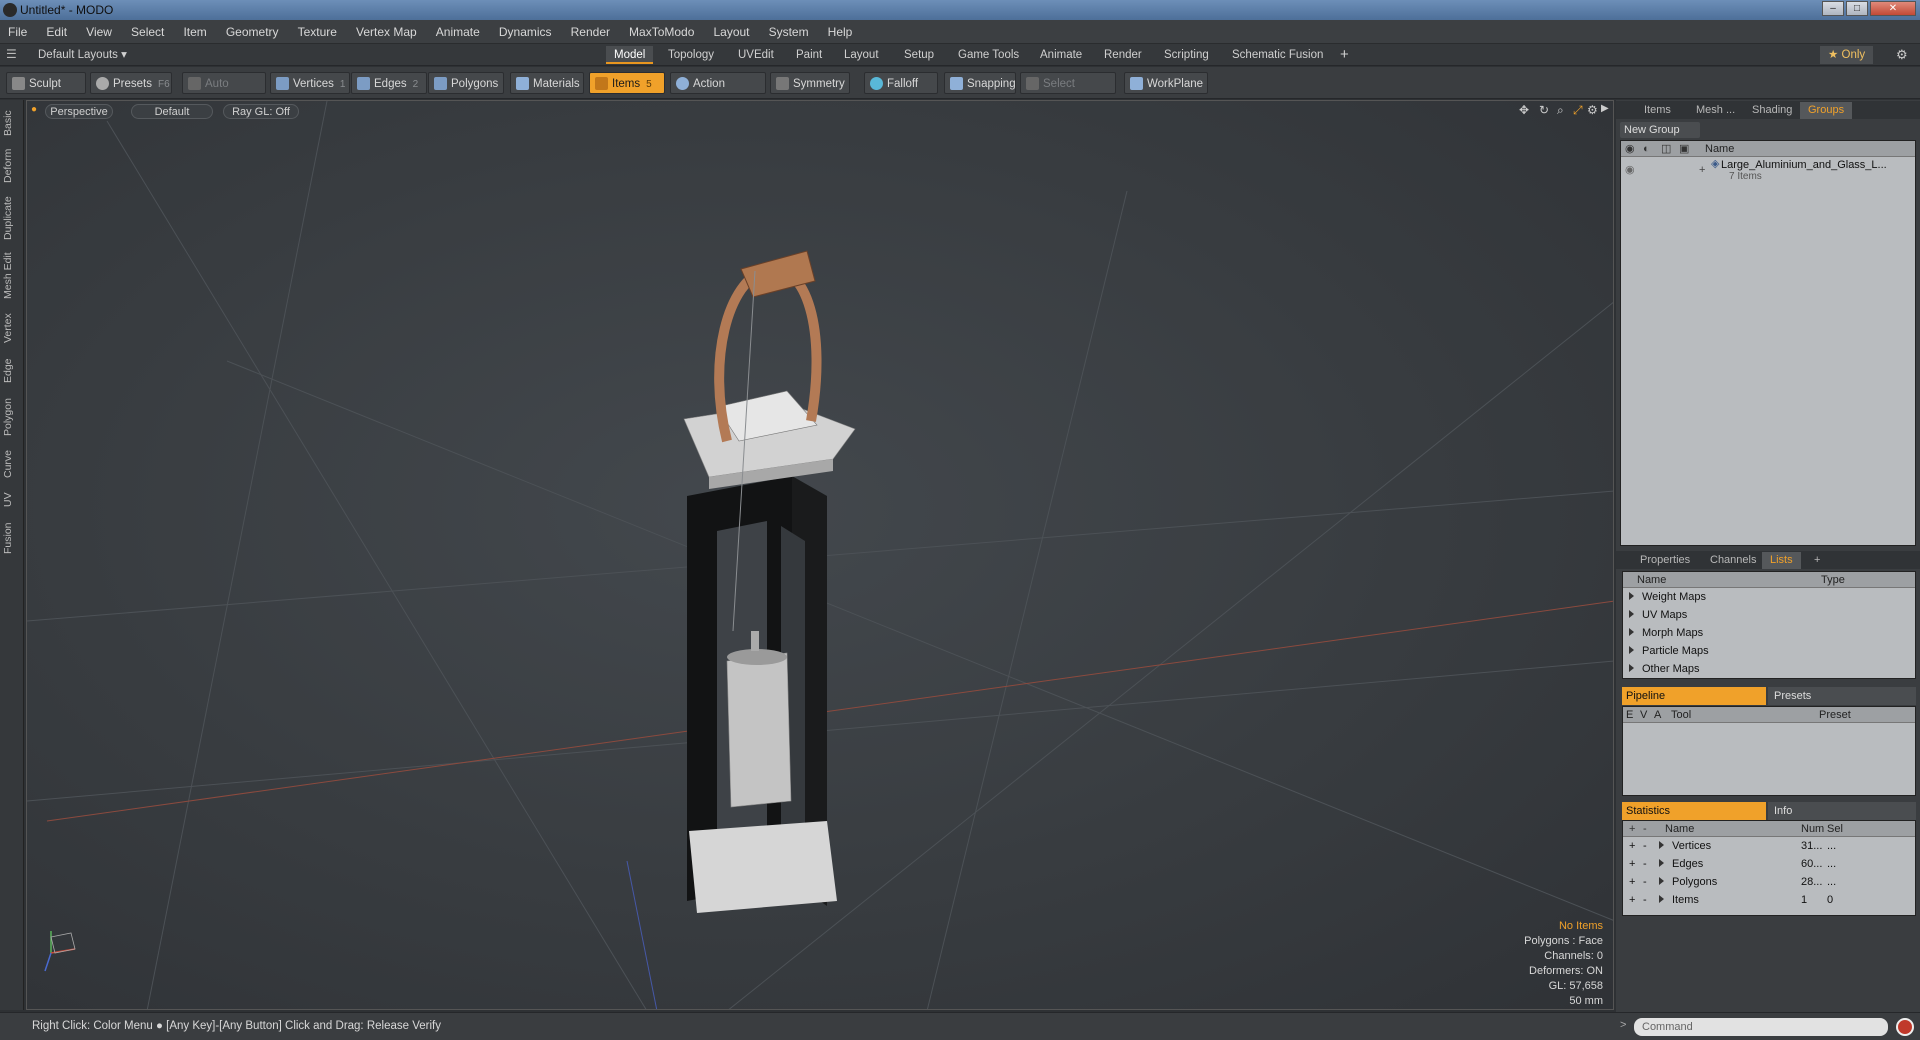 This screenshot has height=1040, width=1920. I want to click on view-mode-dropdown: Perspective, so click(79, 111).